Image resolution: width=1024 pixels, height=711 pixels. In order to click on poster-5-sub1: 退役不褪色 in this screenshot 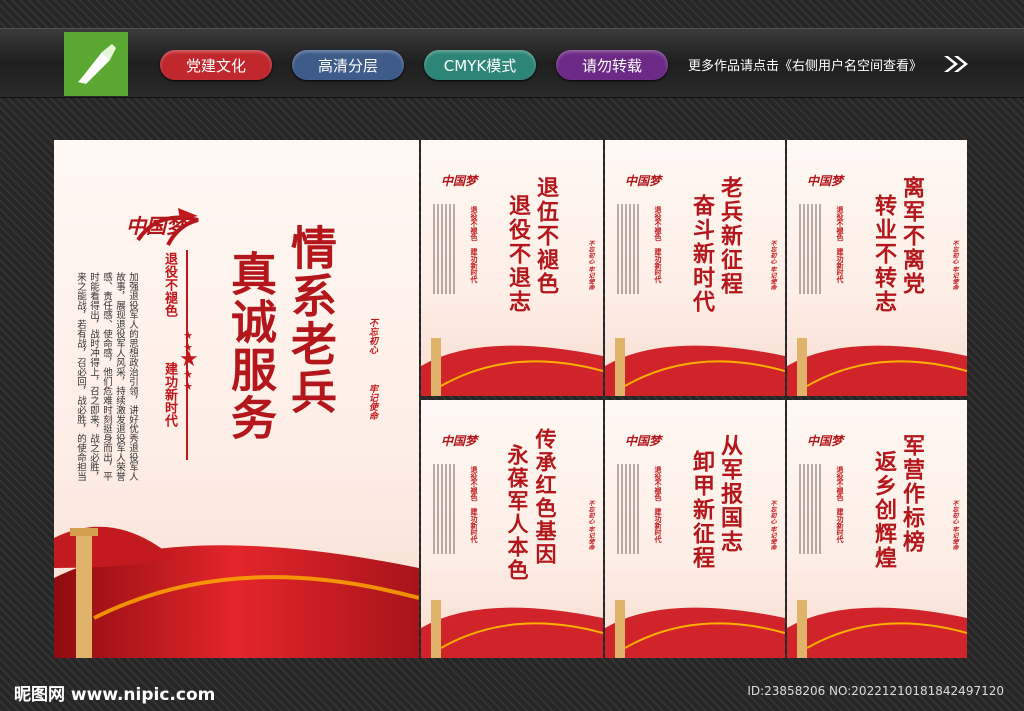, I will do `click(658, 483)`.